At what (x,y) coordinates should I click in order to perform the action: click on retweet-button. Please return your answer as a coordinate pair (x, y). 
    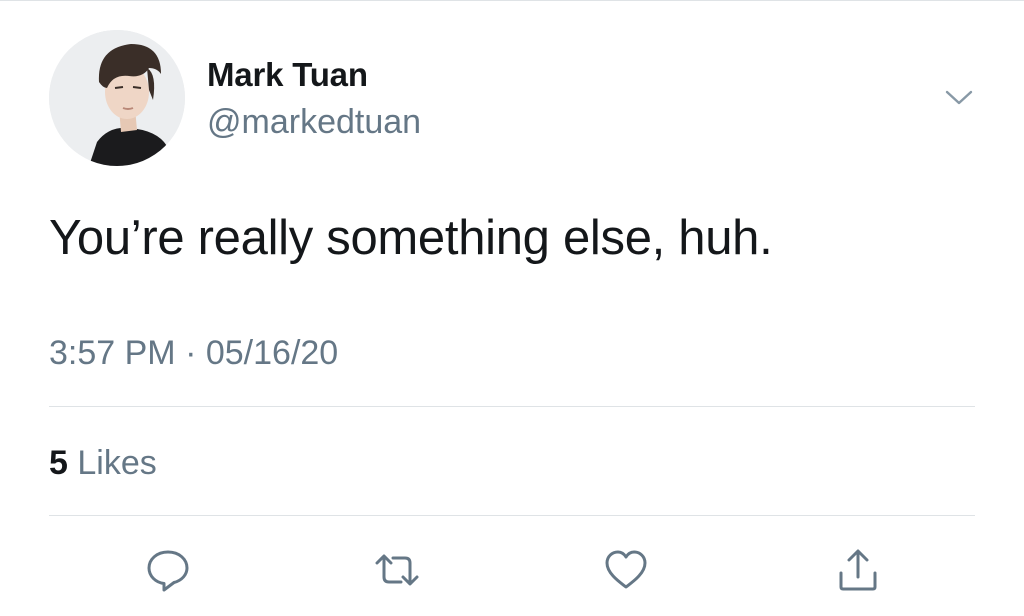
    Looking at the image, I should click on (397, 570).